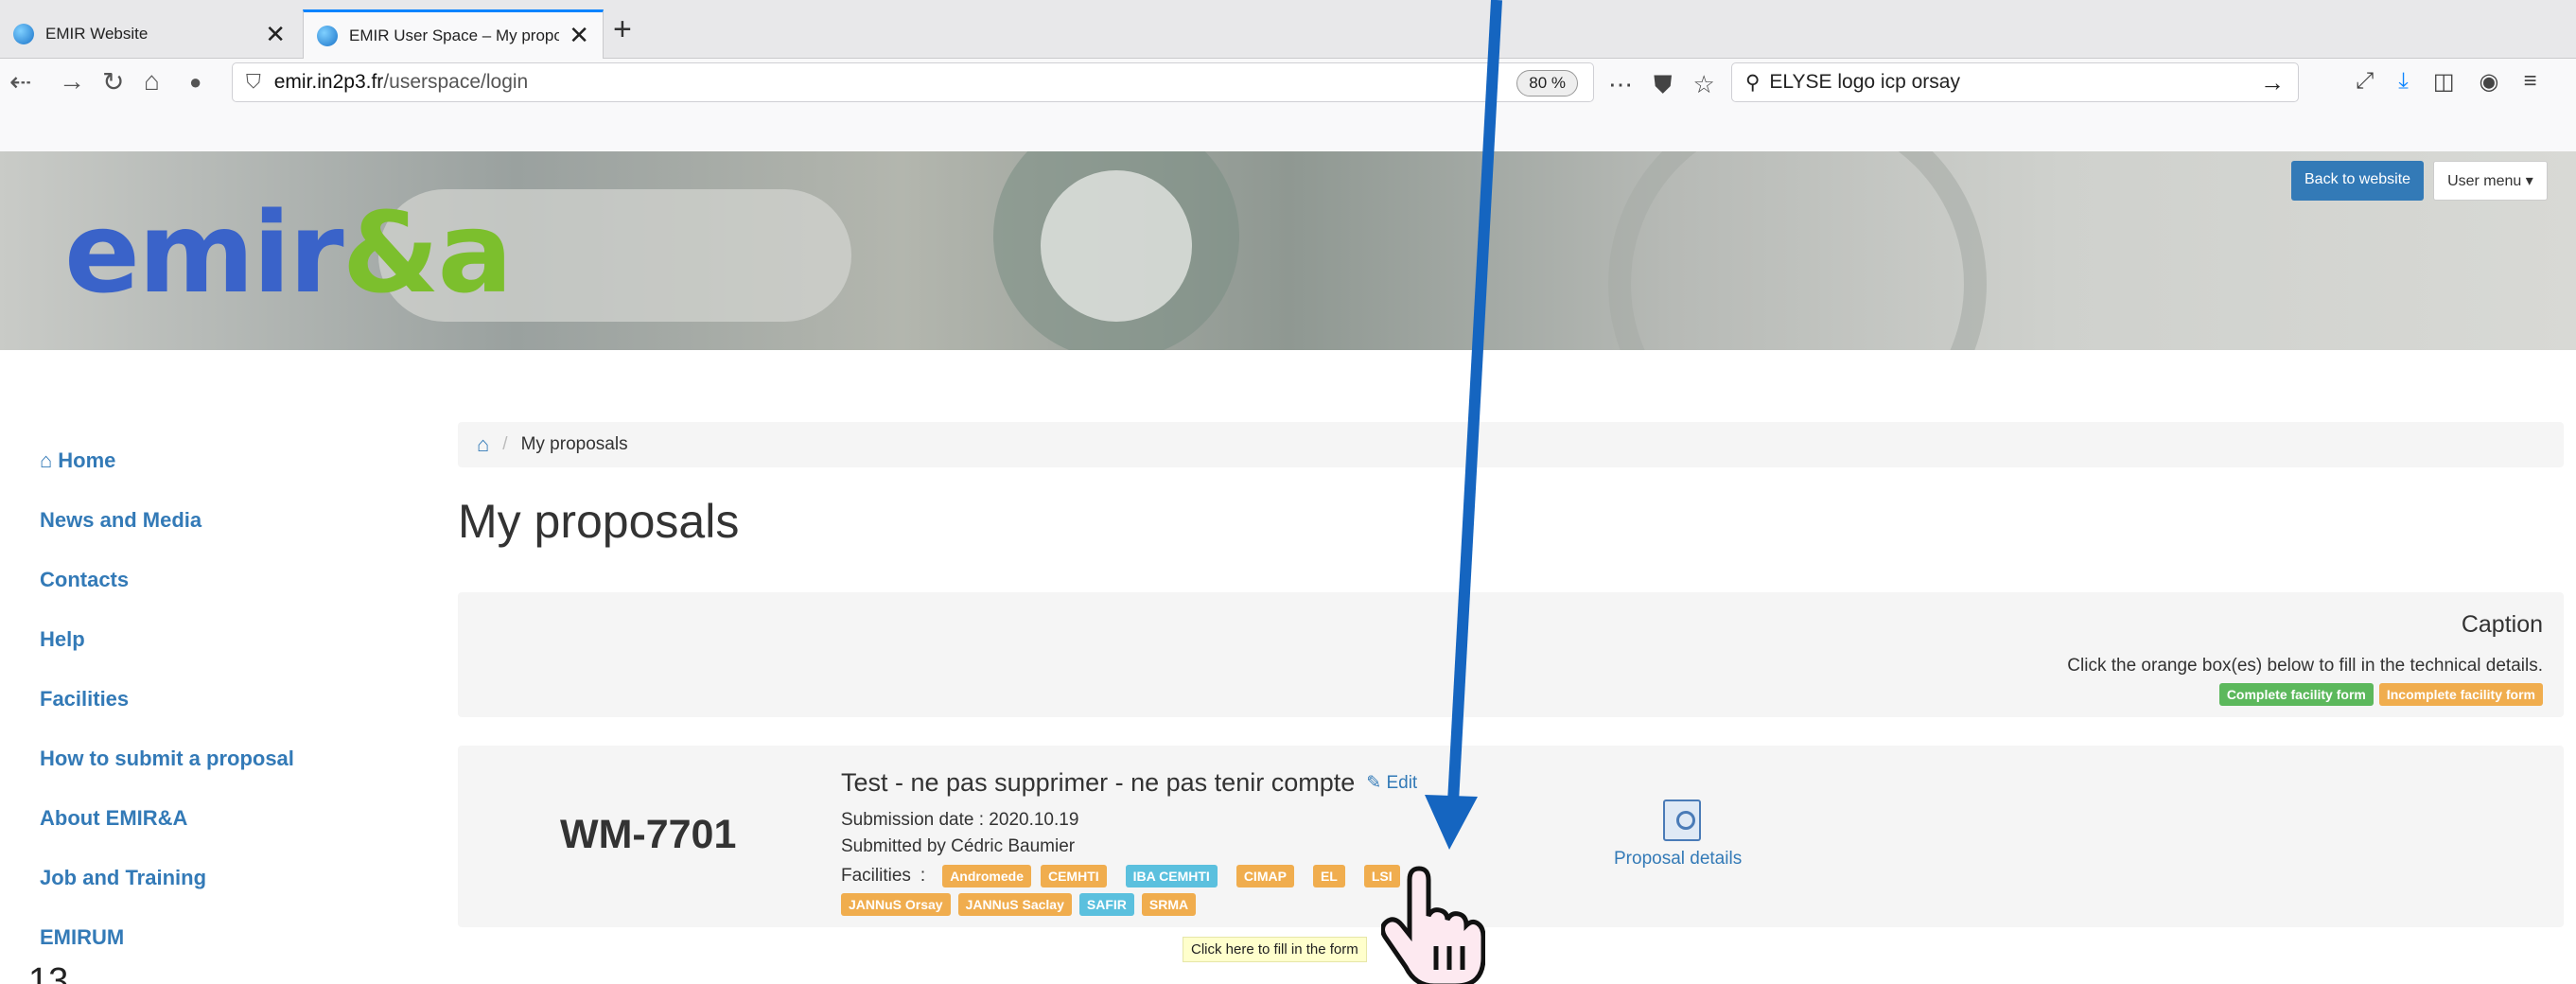 The image size is (2576, 984). Describe the element at coordinates (49, 972) in the screenshot. I see `page-number: 13` at that location.